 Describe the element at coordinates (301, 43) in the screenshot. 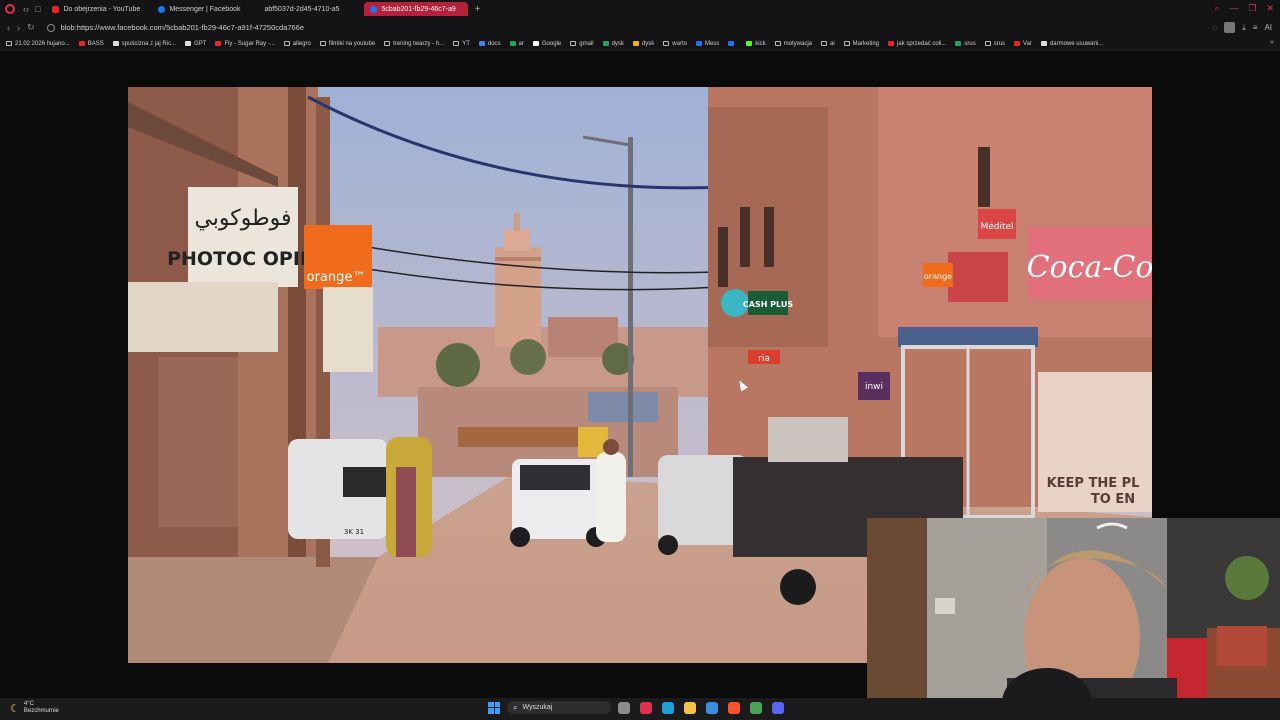

I see `bookmark-label: allegro` at that location.